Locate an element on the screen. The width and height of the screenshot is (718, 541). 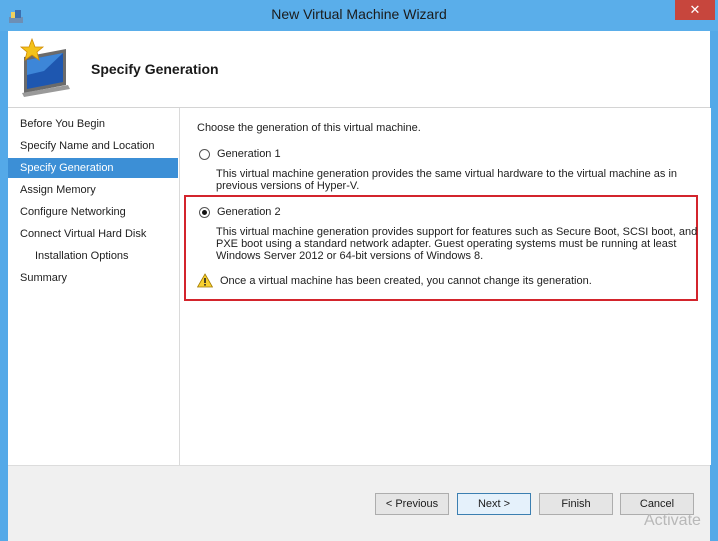
wizard-footer: < Previous Next > Finish Cancel is located at coordinates (359, 503).